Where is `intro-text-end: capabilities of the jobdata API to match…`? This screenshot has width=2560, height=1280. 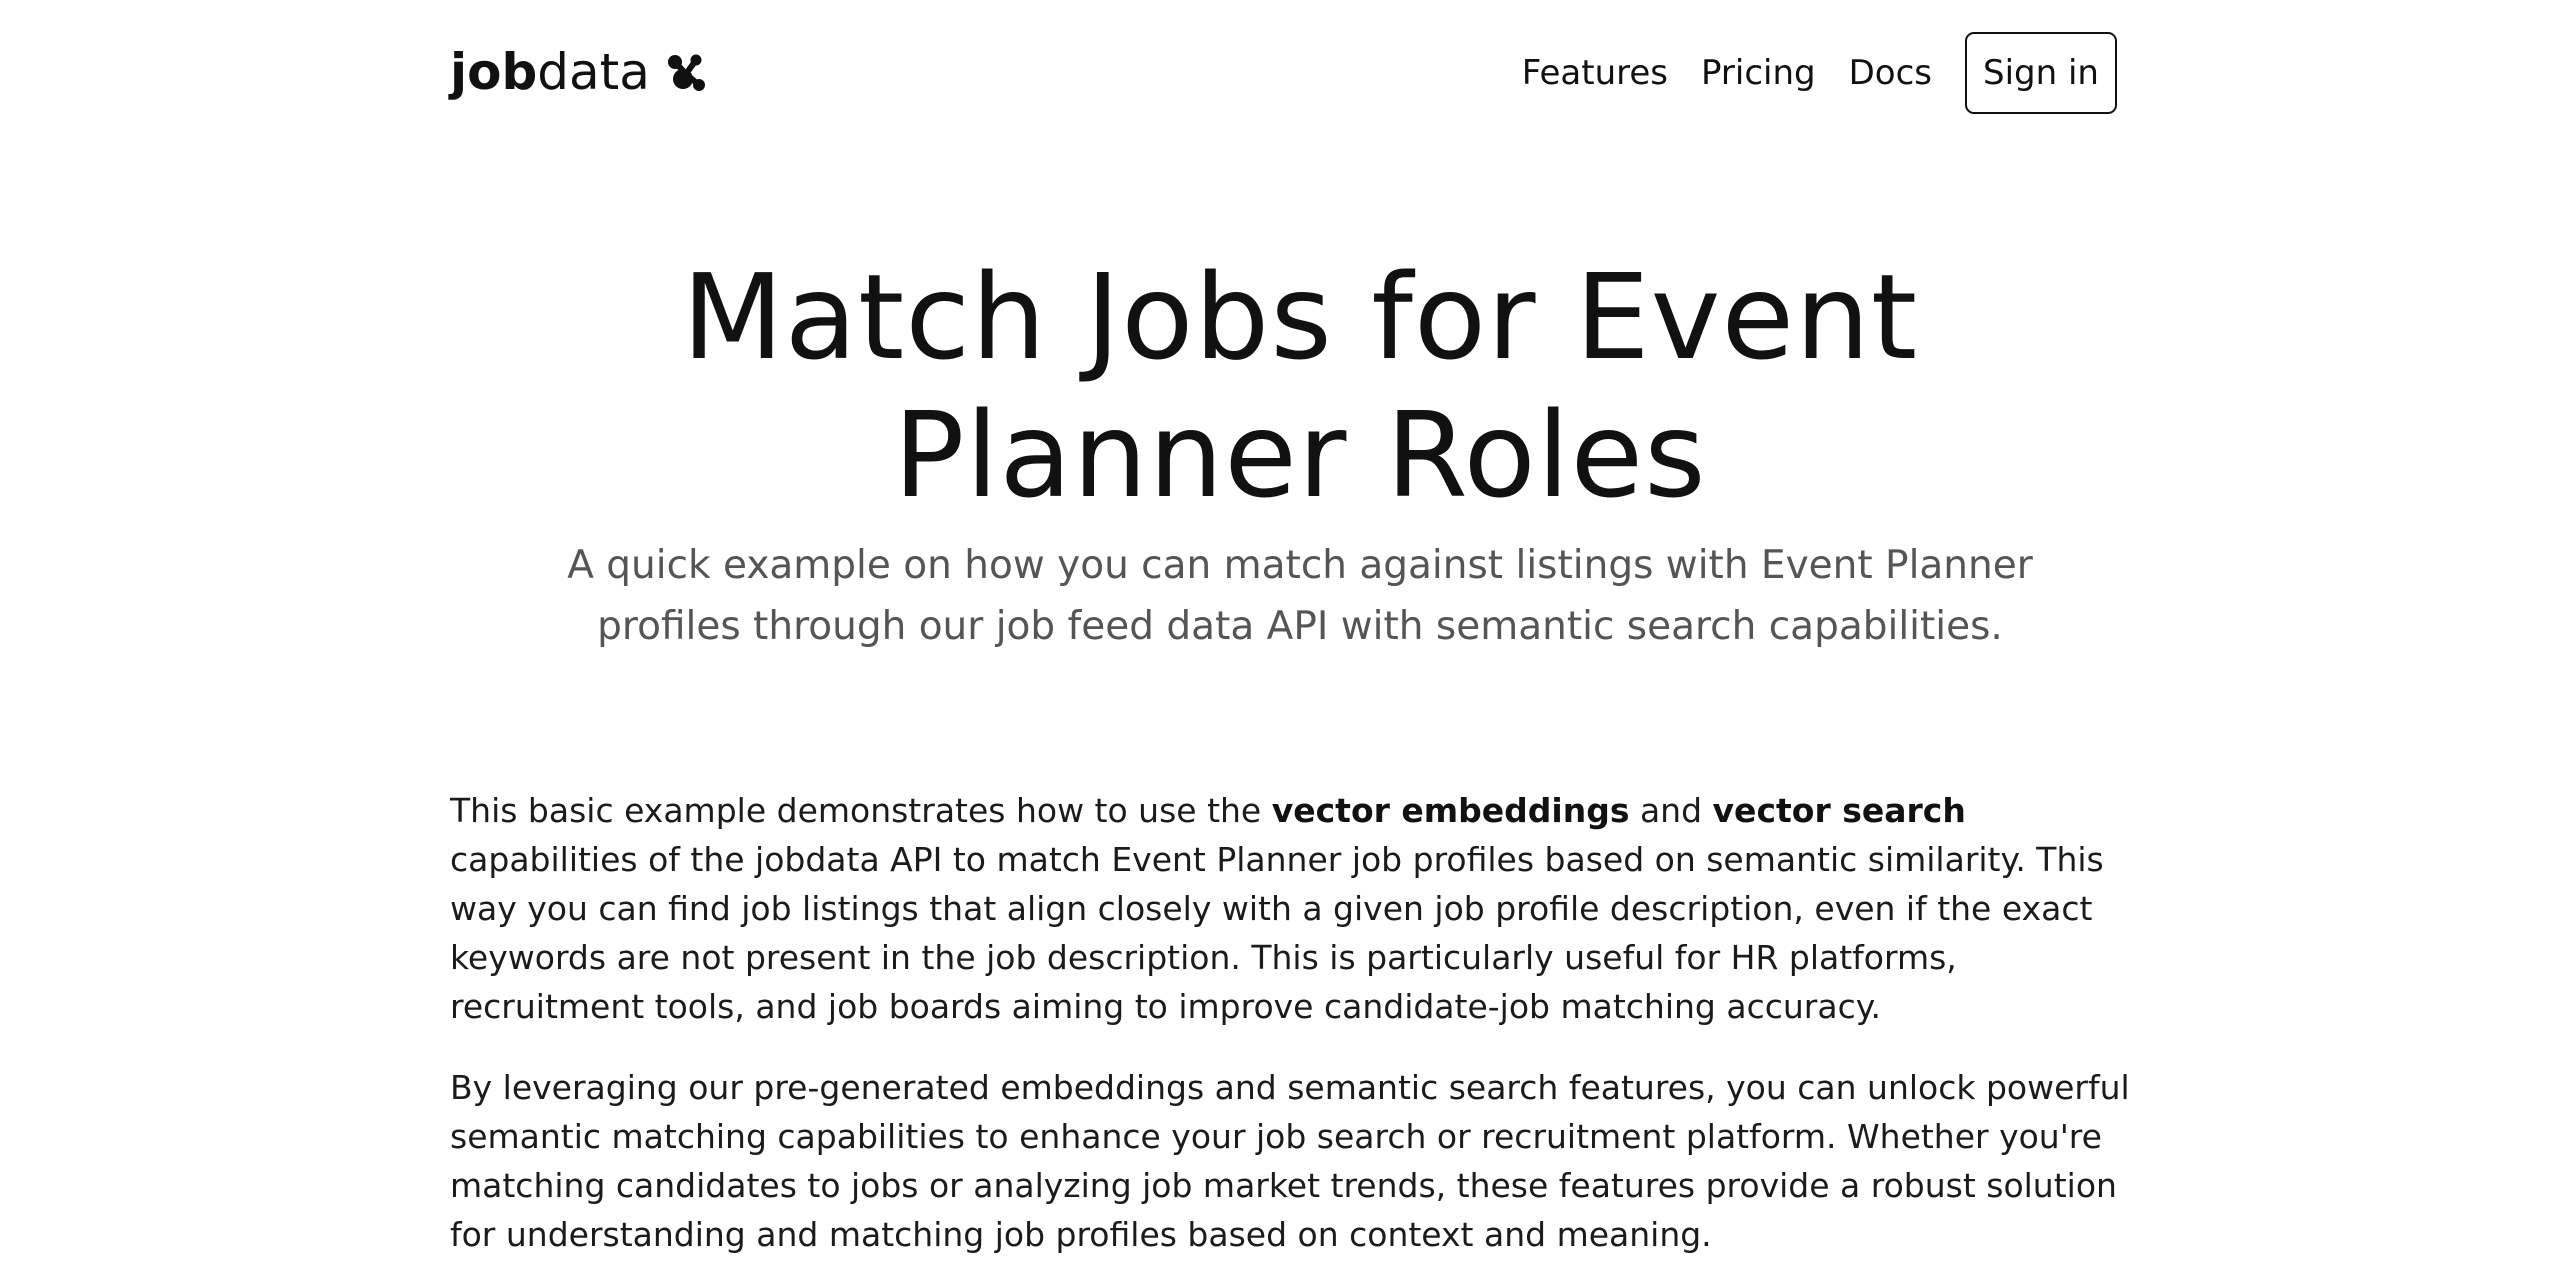
intro-text-end: capabilities of the jobdata API to match… is located at coordinates (1277, 933).